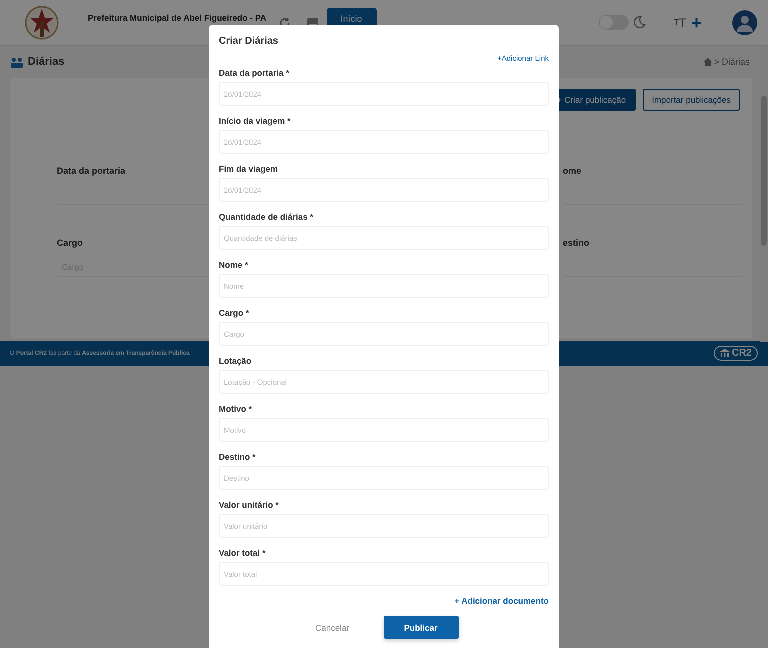  Describe the element at coordinates (249, 169) in the screenshot. I see `field-label: Fim da viagem` at that location.